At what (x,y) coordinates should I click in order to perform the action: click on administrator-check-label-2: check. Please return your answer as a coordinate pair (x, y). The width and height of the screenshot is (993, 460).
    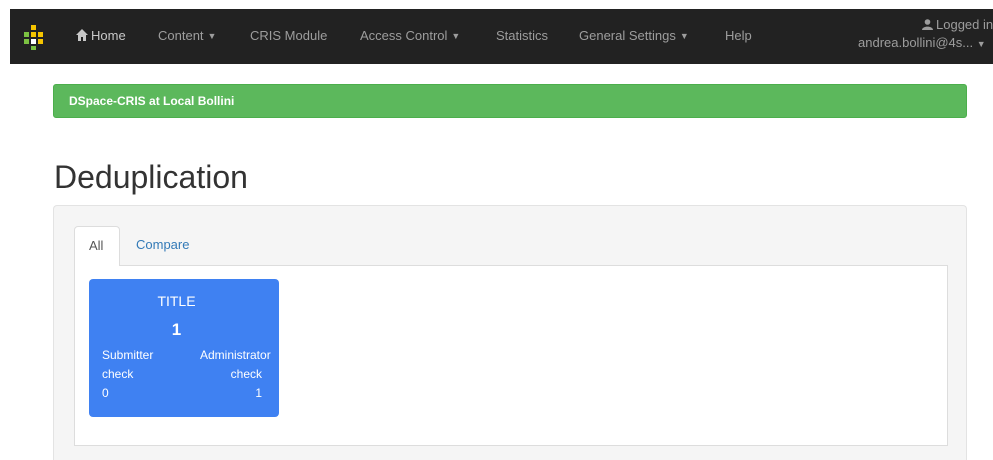
    Looking at the image, I should click on (246, 374).